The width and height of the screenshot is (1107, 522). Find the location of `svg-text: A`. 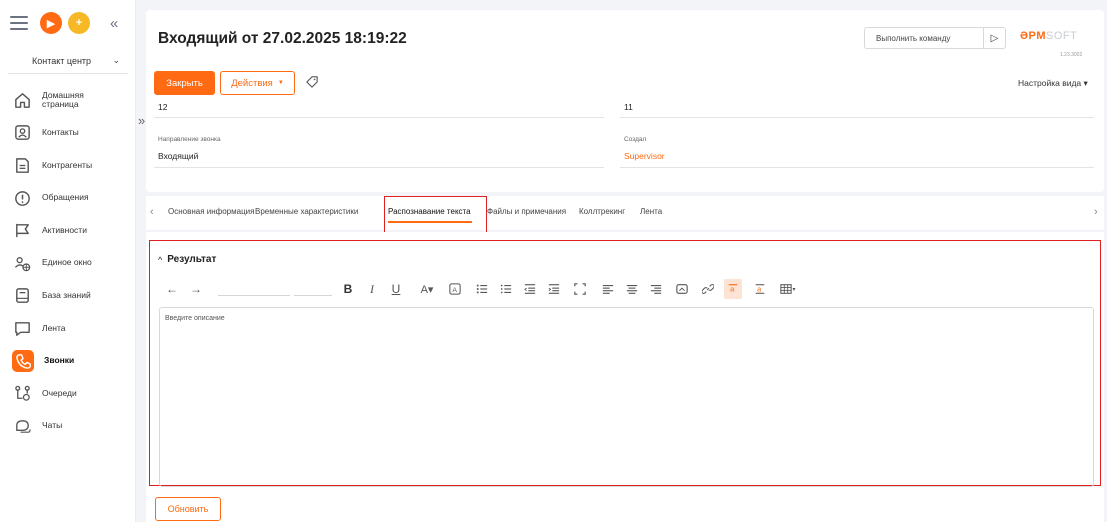

svg-text: A is located at coordinates (454, 290).